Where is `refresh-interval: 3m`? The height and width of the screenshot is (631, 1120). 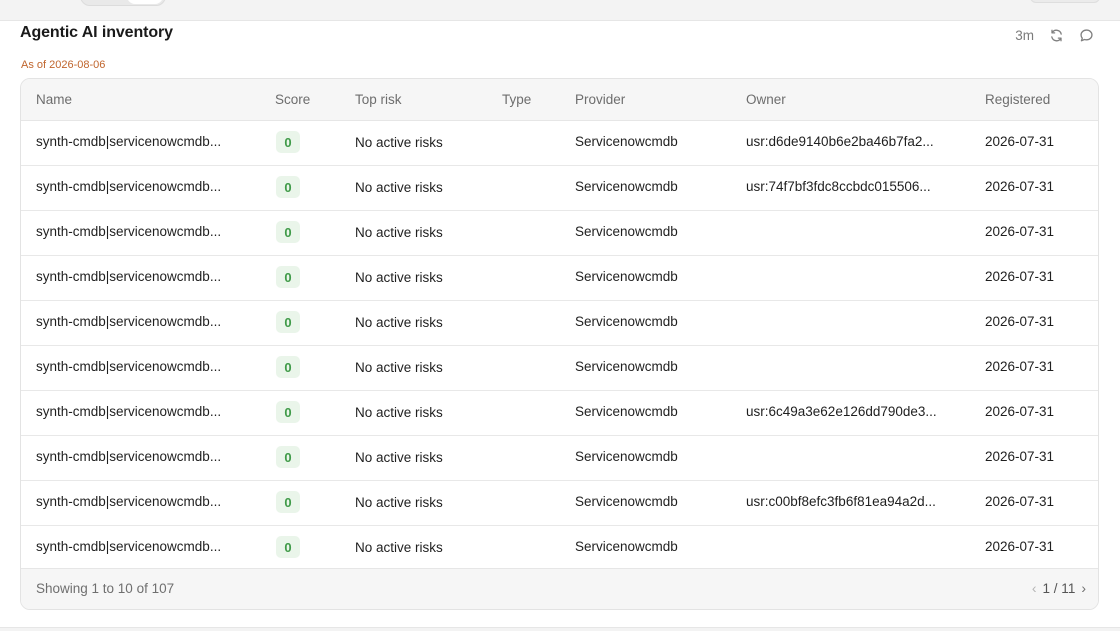
refresh-interval: 3m is located at coordinates (1024, 35).